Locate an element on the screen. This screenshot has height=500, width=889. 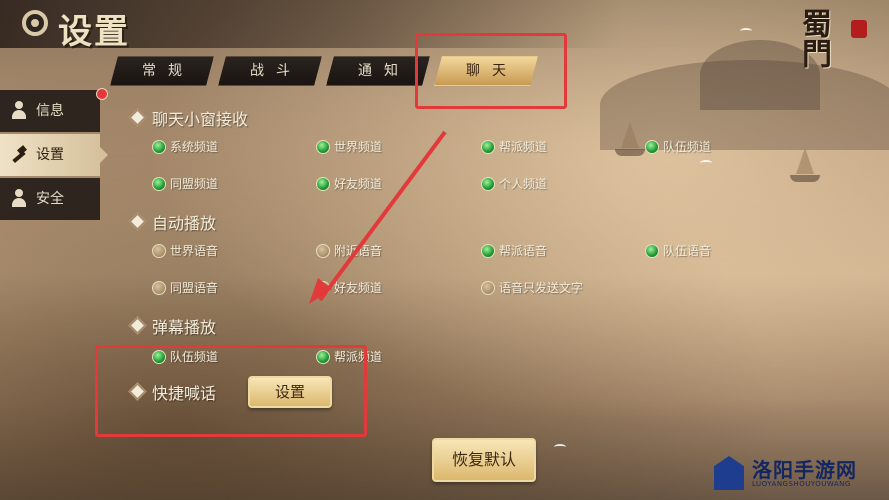
bird-icon is located at coordinates (560, 447).